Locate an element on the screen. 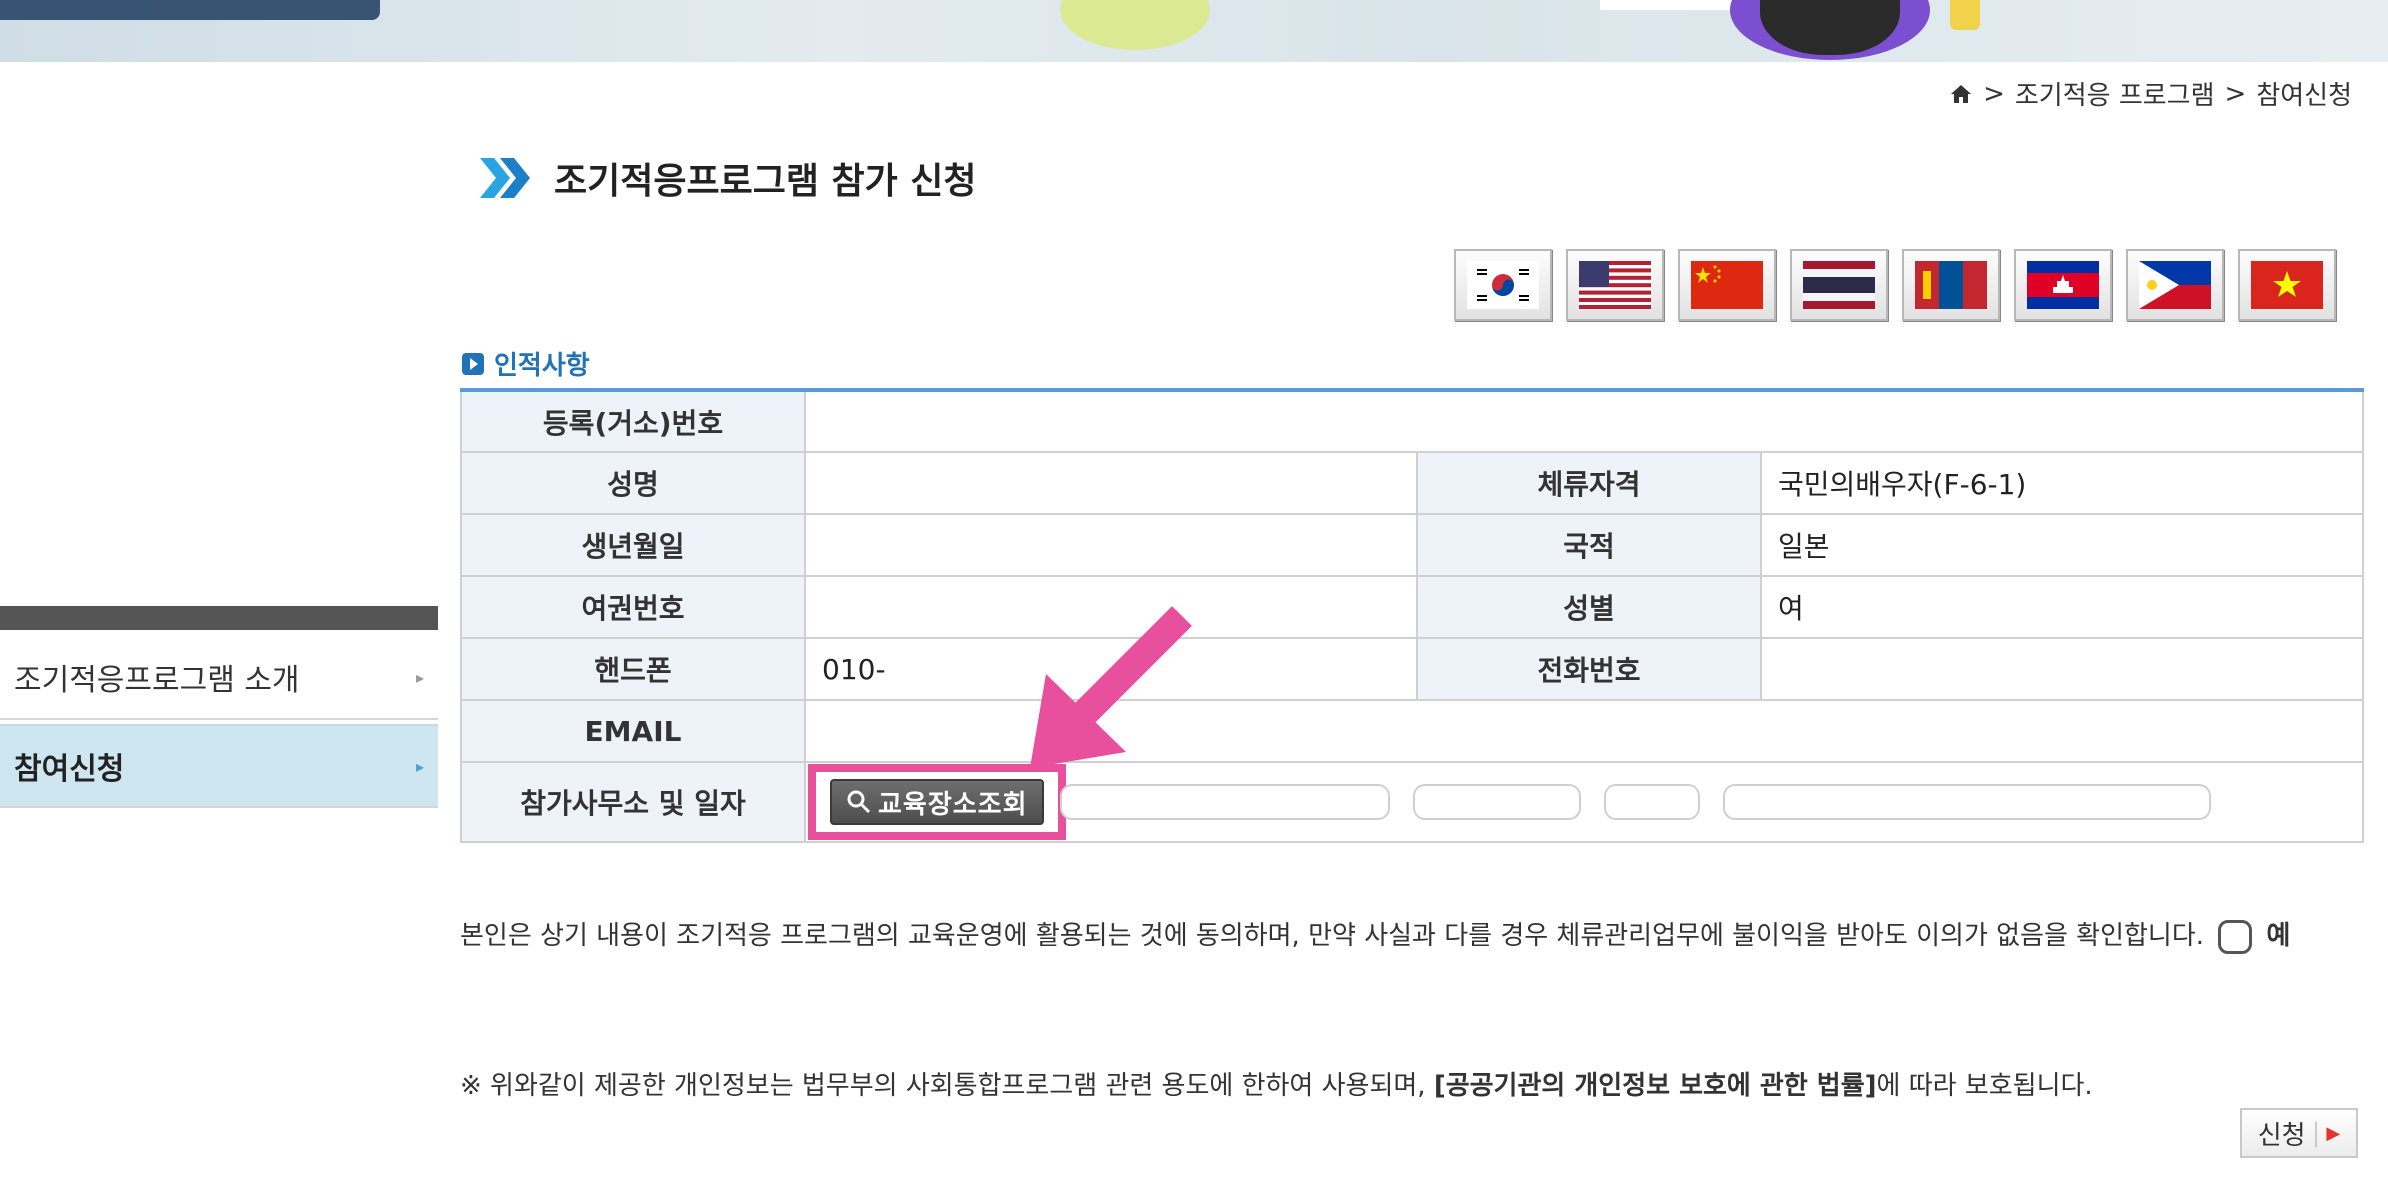  cambodia-flag-icon is located at coordinates (2063, 285).